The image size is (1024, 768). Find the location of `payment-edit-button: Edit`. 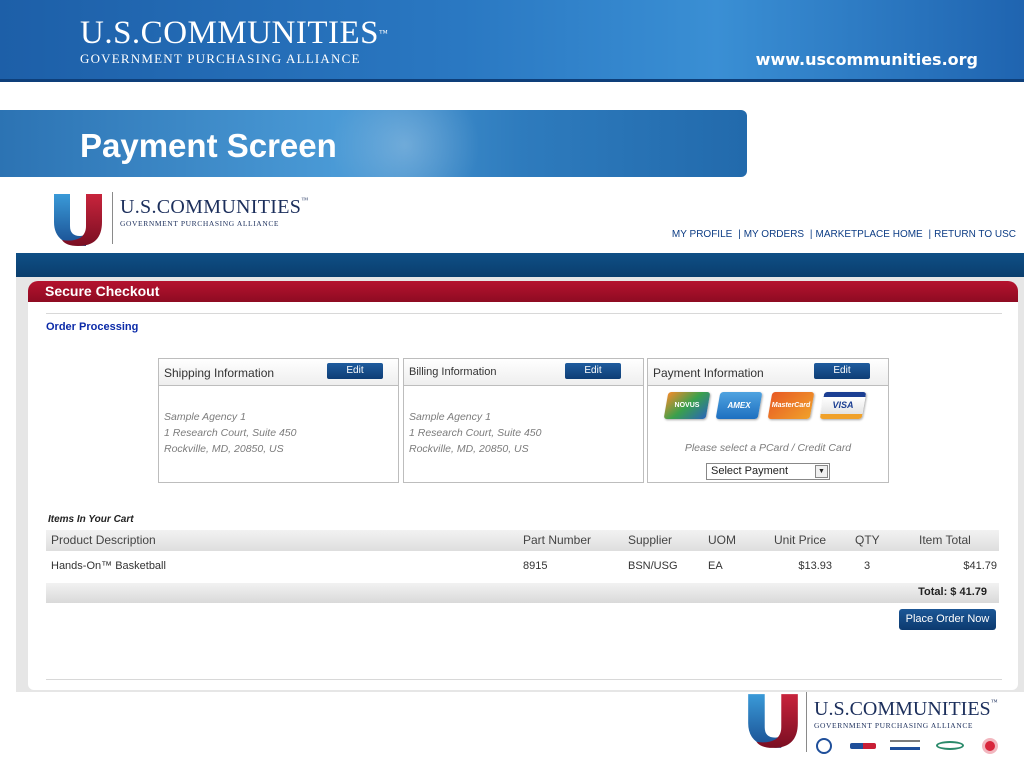

payment-edit-button: Edit is located at coordinates (842, 371).